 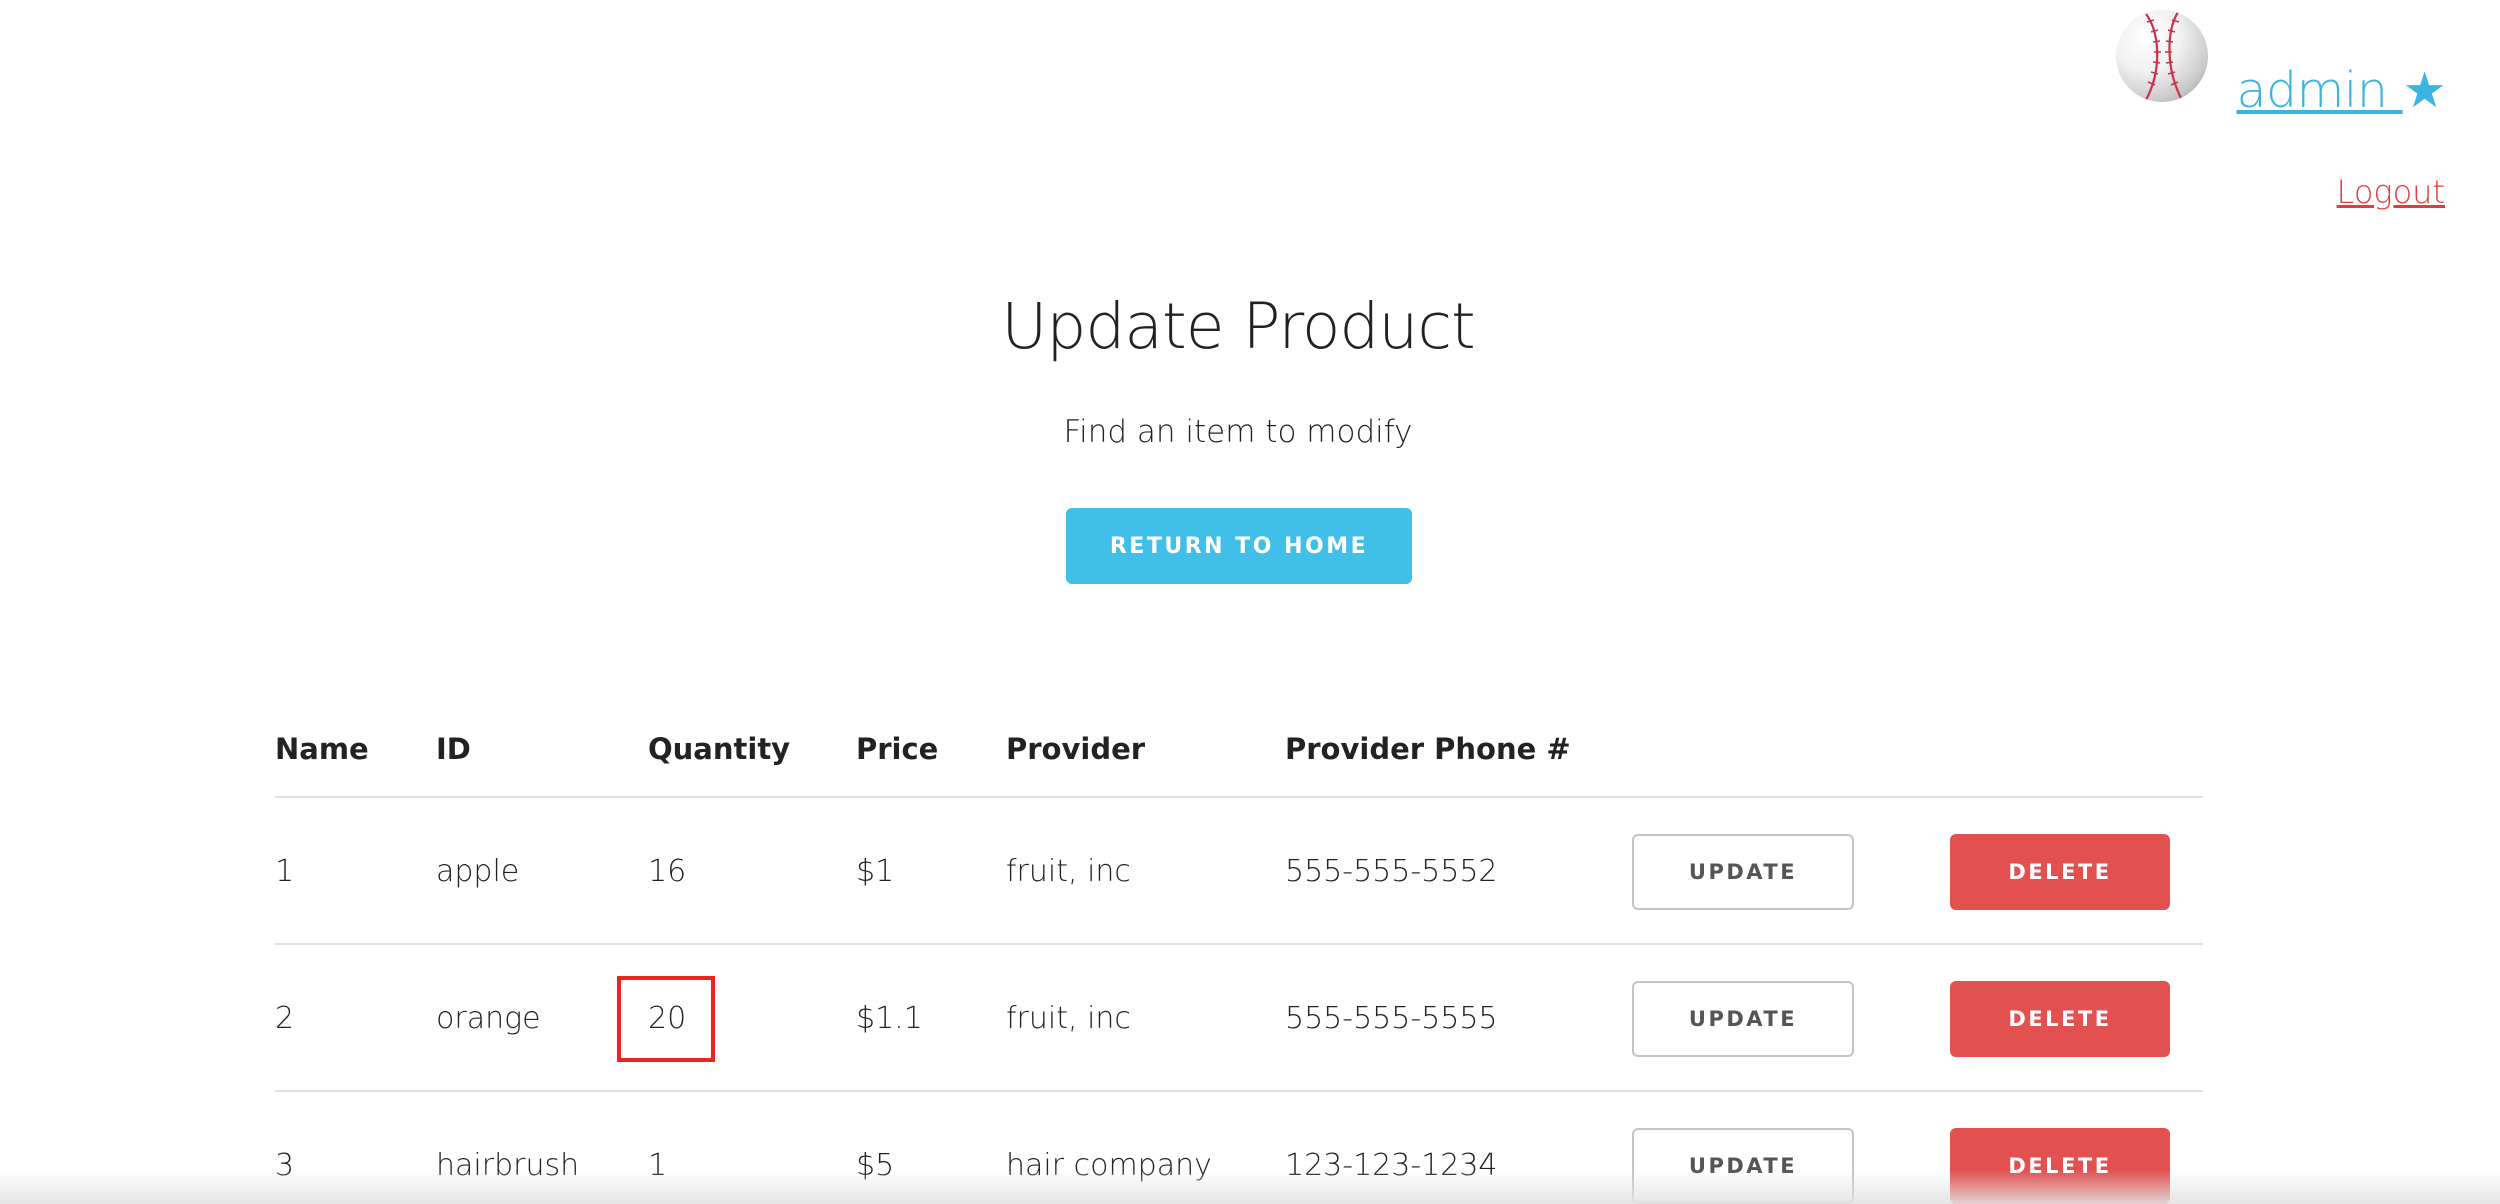 I want to click on column-header-quantity: Quantity, so click(x=719, y=749).